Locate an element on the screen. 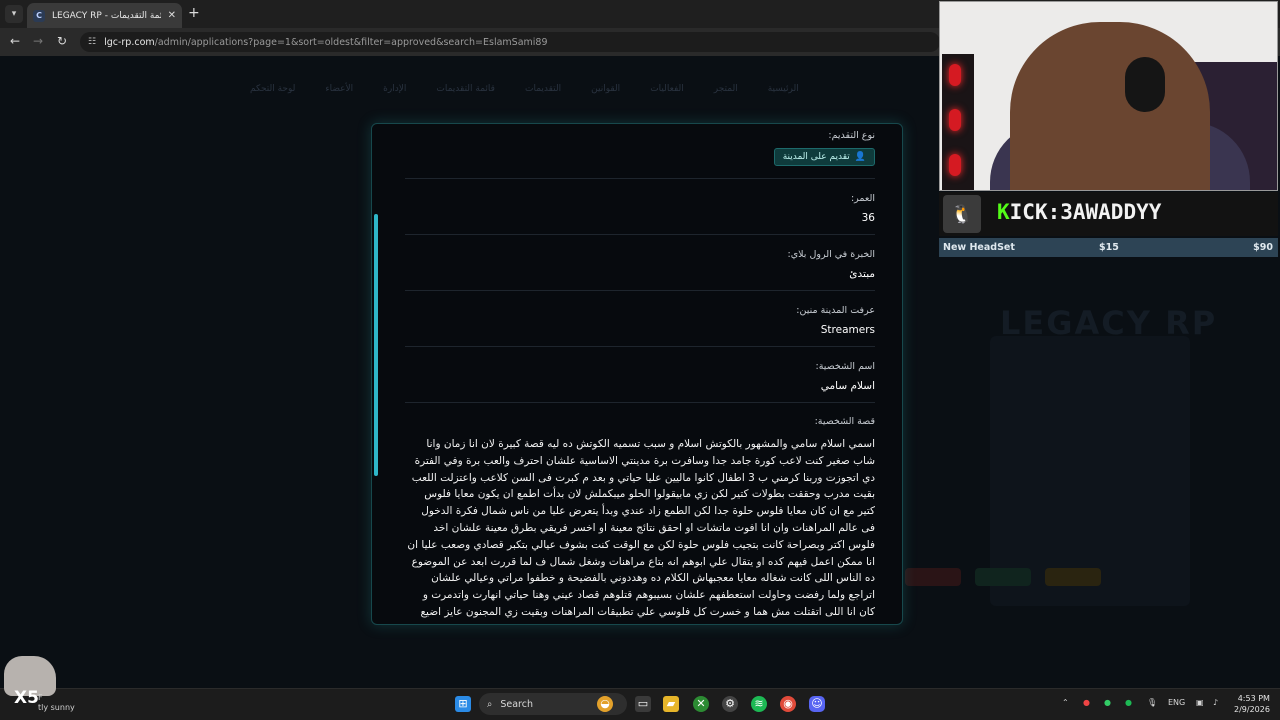  city-source-field: عرفت المدينة منين: Streamers is located at coordinates (640, 320).